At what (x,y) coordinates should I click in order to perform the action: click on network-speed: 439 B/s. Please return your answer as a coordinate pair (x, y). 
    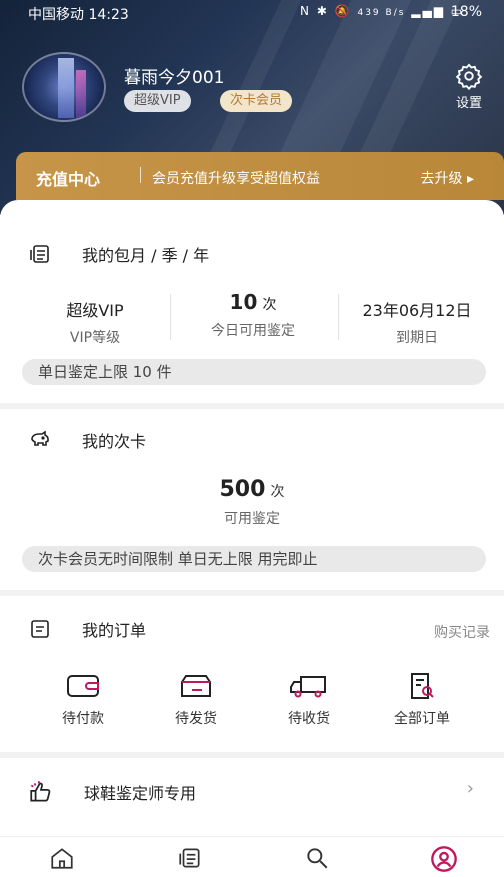
    Looking at the image, I should click on (381, 13).